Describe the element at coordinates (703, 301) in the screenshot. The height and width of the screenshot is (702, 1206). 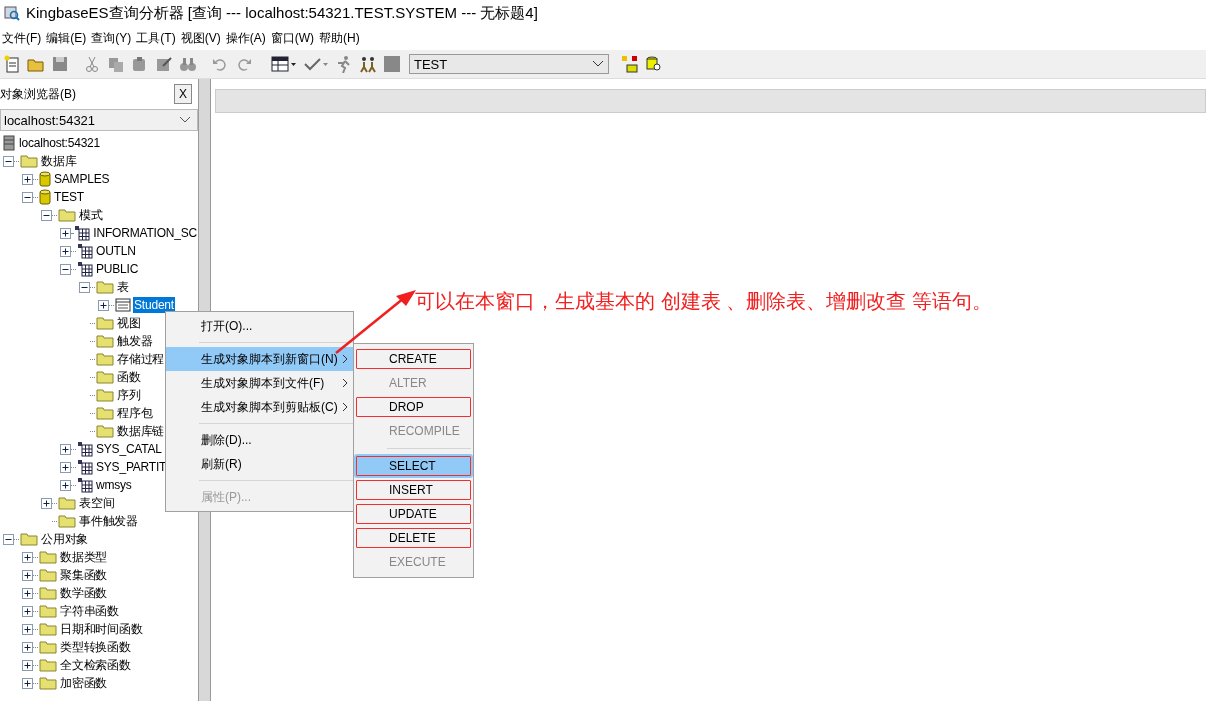
I see `annotation-text: 可以在本窗口，生成基本的 创建表 、删除表、增删改查 等语句。` at that location.